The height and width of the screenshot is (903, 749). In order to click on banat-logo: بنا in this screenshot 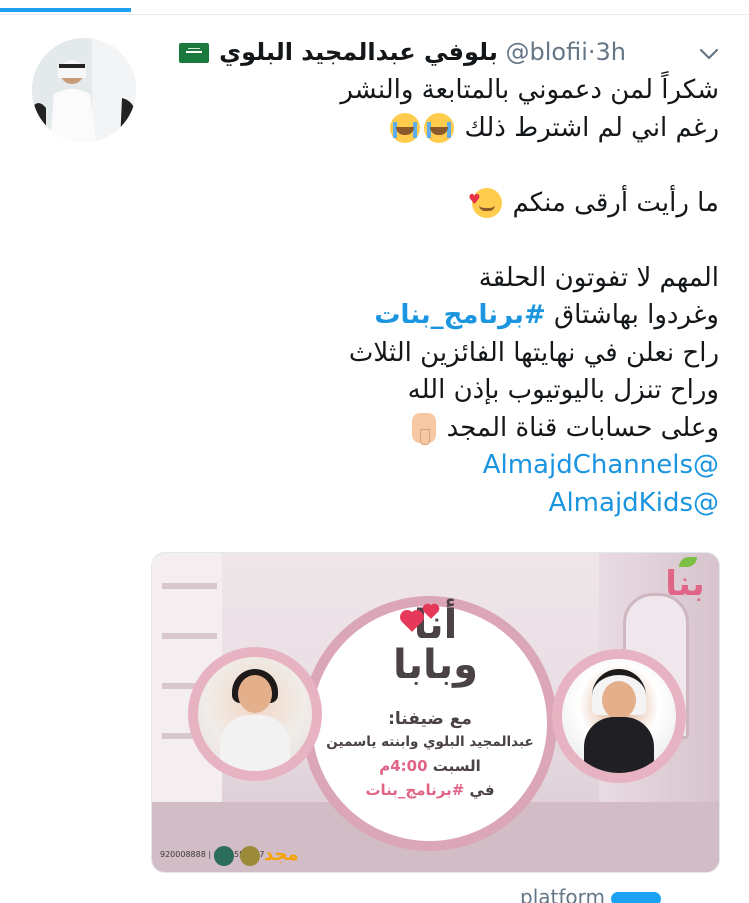, I will do `click(685, 584)`.